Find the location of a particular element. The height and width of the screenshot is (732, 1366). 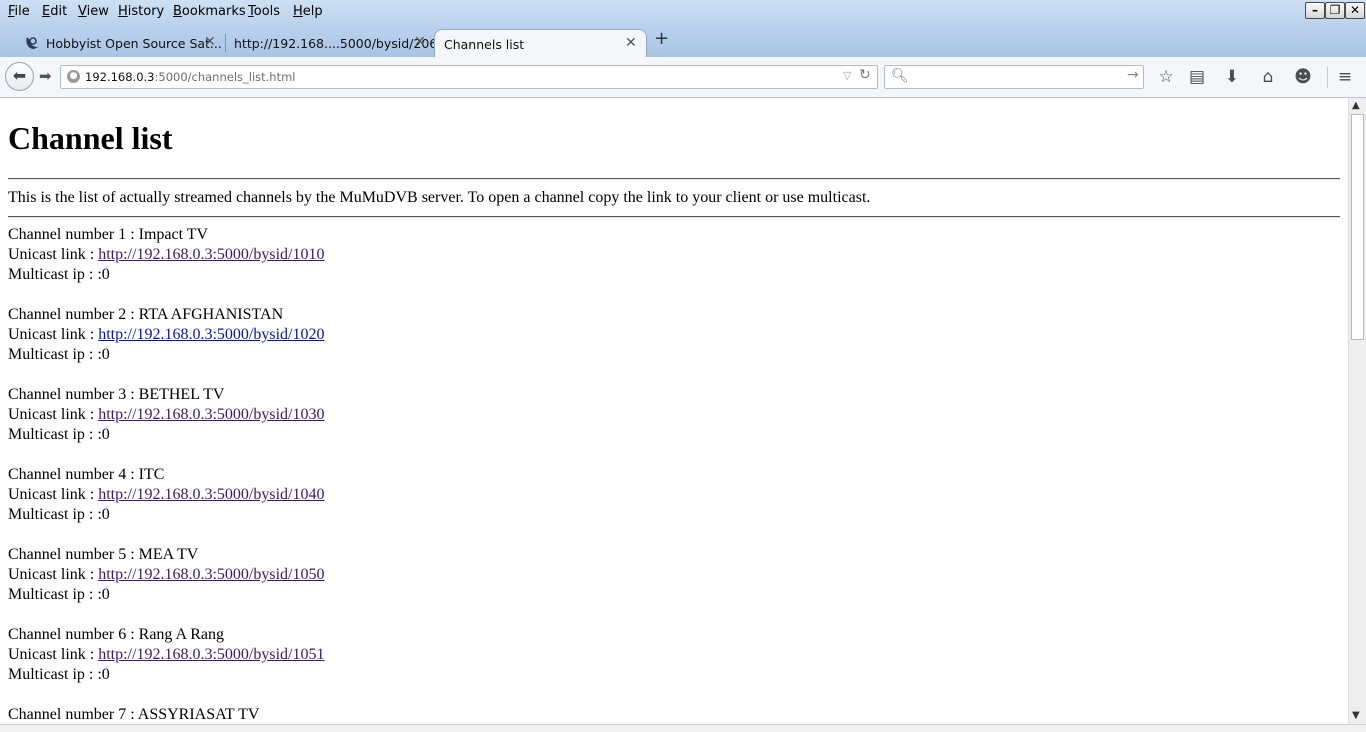

url-path: :5000/channels_list.html is located at coordinates (225, 77).